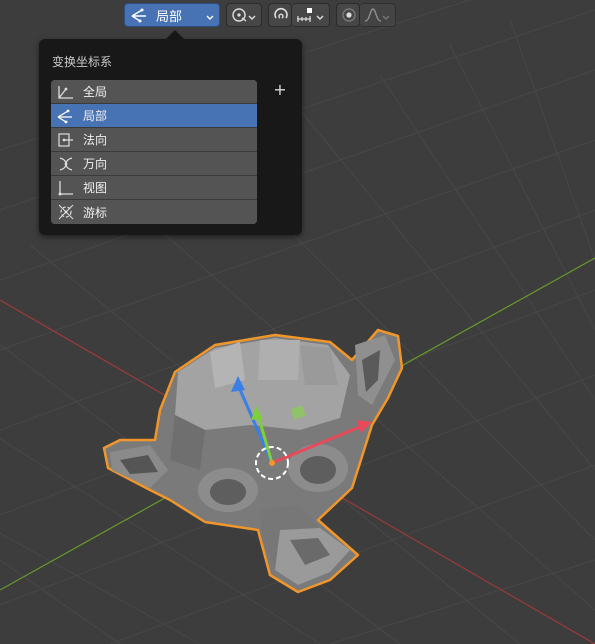  What do you see at coordinates (280, 90) in the screenshot?
I see `plus-icon: +` at bounding box center [280, 90].